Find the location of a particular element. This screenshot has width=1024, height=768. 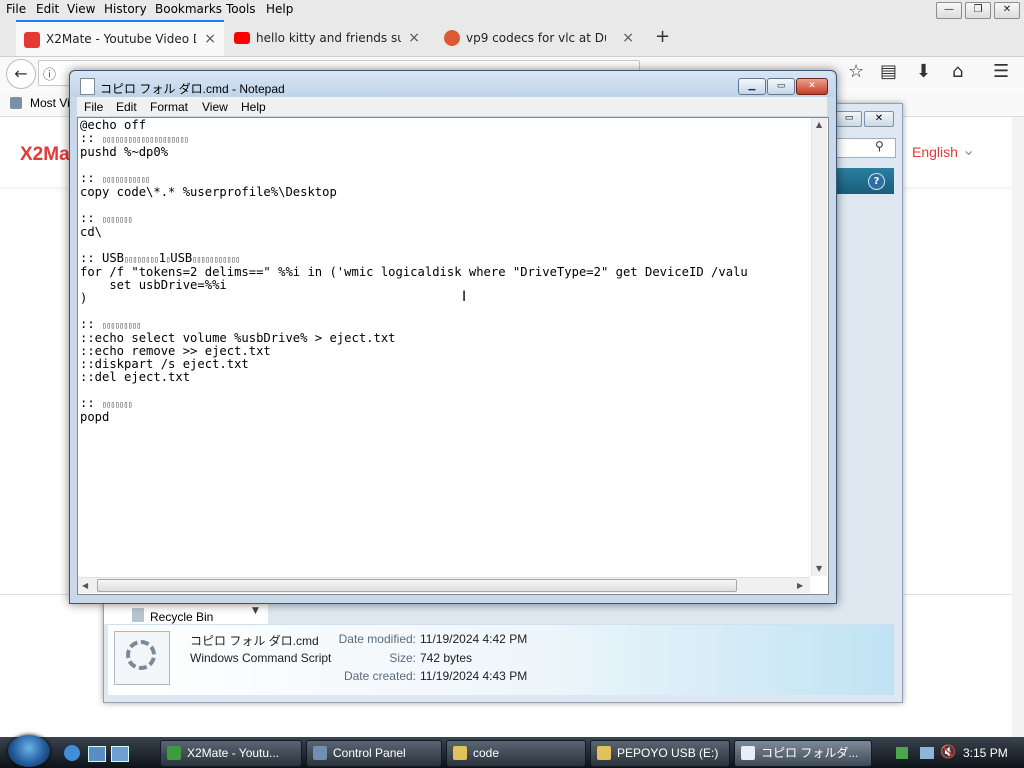

notepad-line: popd is located at coordinates (95, 417).